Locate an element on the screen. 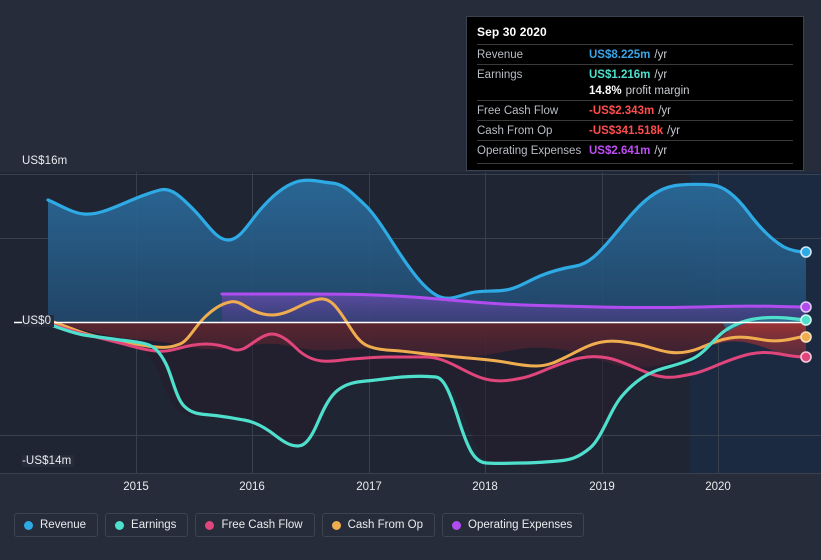  legend-item-operating-expenses: Operating Expenses is located at coordinates (513, 525).